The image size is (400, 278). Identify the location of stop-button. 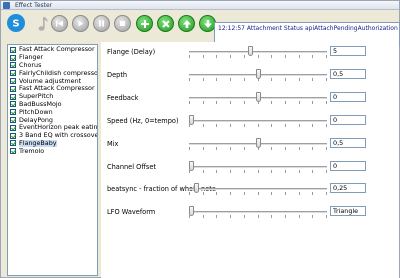
(122, 23).